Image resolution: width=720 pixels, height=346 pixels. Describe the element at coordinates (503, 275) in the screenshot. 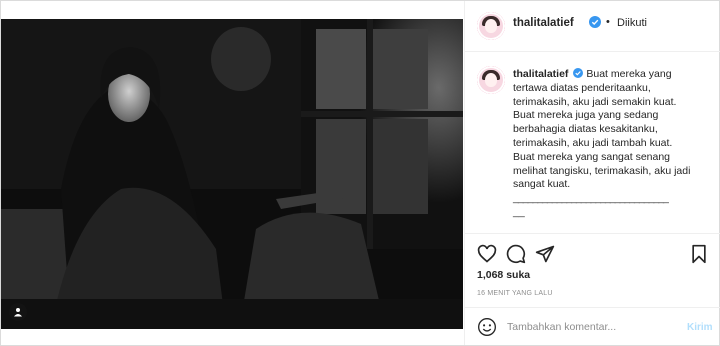

I see `like-count: 1,068 suka` at that location.